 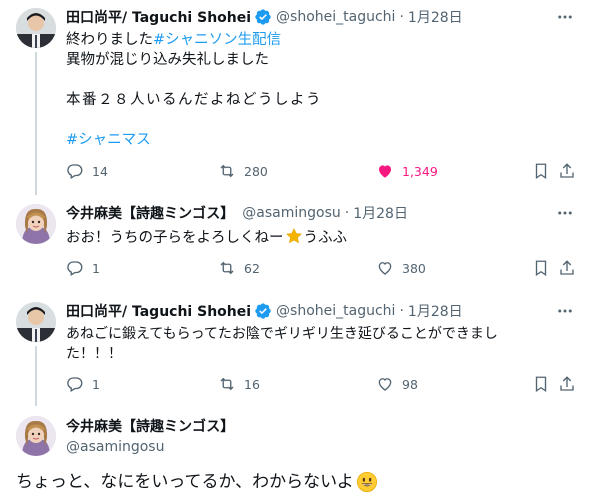 What do you see at coordinates (100, 171) in the screenshot?
I see `reply-count: 14` at bounding box center [100, 171].